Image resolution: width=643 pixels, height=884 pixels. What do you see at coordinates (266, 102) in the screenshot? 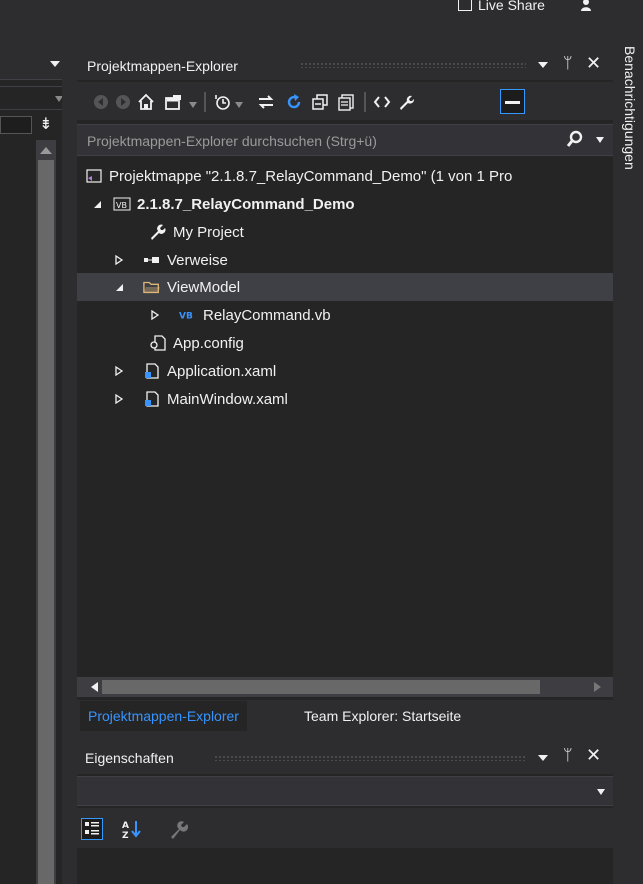
I see `sync-with-active-document-icon` at bounding box center [266, 102].